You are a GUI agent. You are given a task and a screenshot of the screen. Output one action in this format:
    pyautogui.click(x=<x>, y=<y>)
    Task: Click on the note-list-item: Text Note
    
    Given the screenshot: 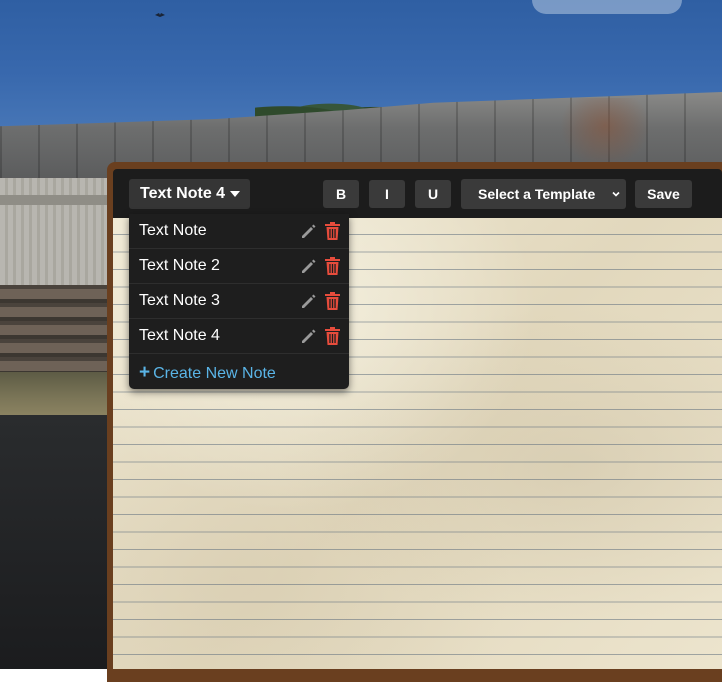 What is the action you would take?
    pyautogui.click(x=239, y=231)
    